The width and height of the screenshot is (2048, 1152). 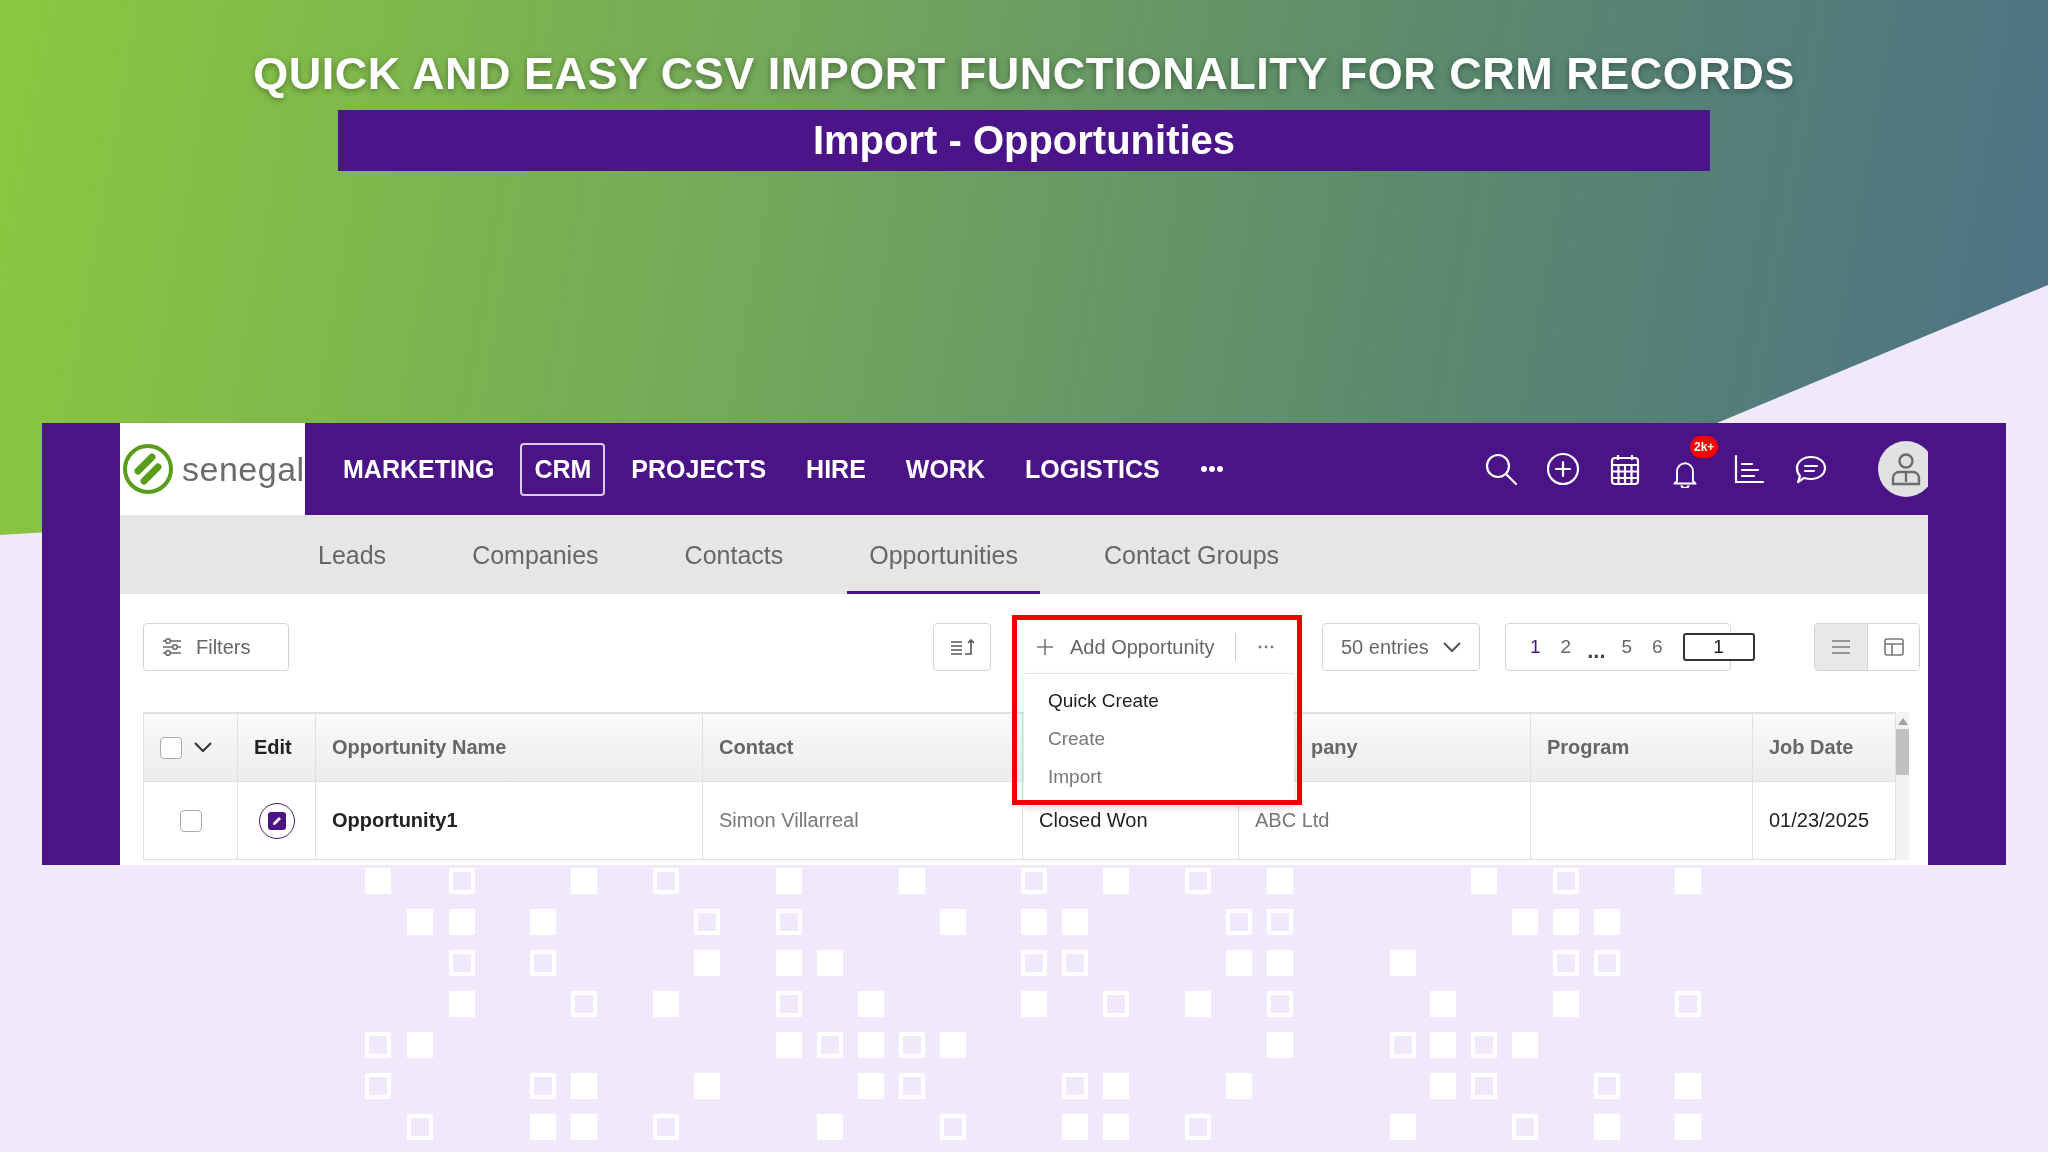 I want to click on filters-button: Filters, so click(x=216, y=647).